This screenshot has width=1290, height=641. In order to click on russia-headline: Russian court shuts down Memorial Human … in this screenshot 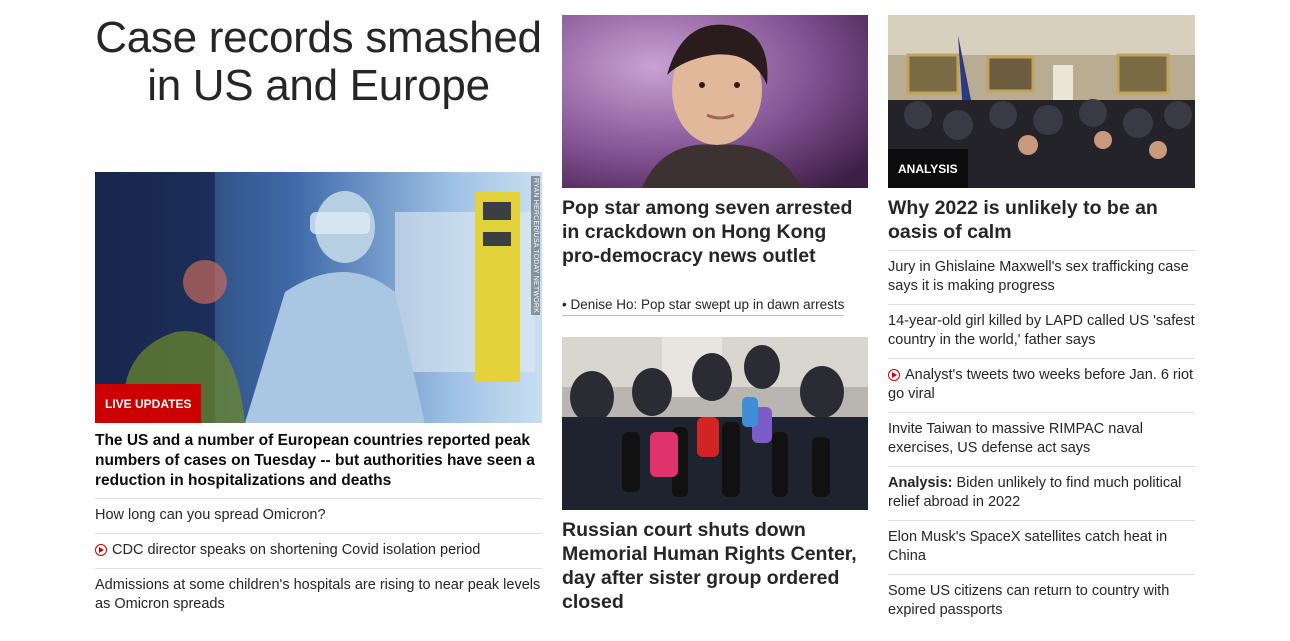, I will do `click(712, 566)`.